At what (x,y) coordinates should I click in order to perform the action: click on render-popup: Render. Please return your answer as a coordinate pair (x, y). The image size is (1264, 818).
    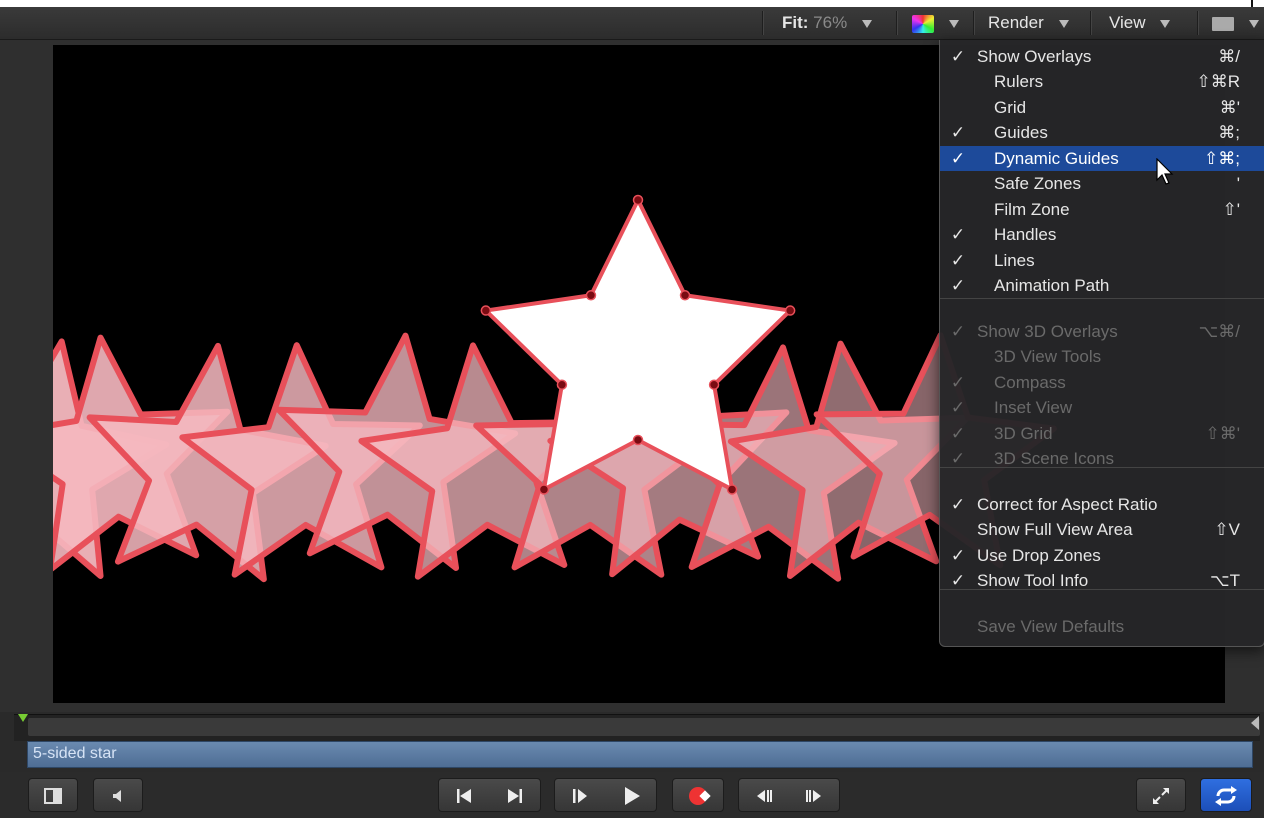
    Looking at the image, I should click on (1028, 23).